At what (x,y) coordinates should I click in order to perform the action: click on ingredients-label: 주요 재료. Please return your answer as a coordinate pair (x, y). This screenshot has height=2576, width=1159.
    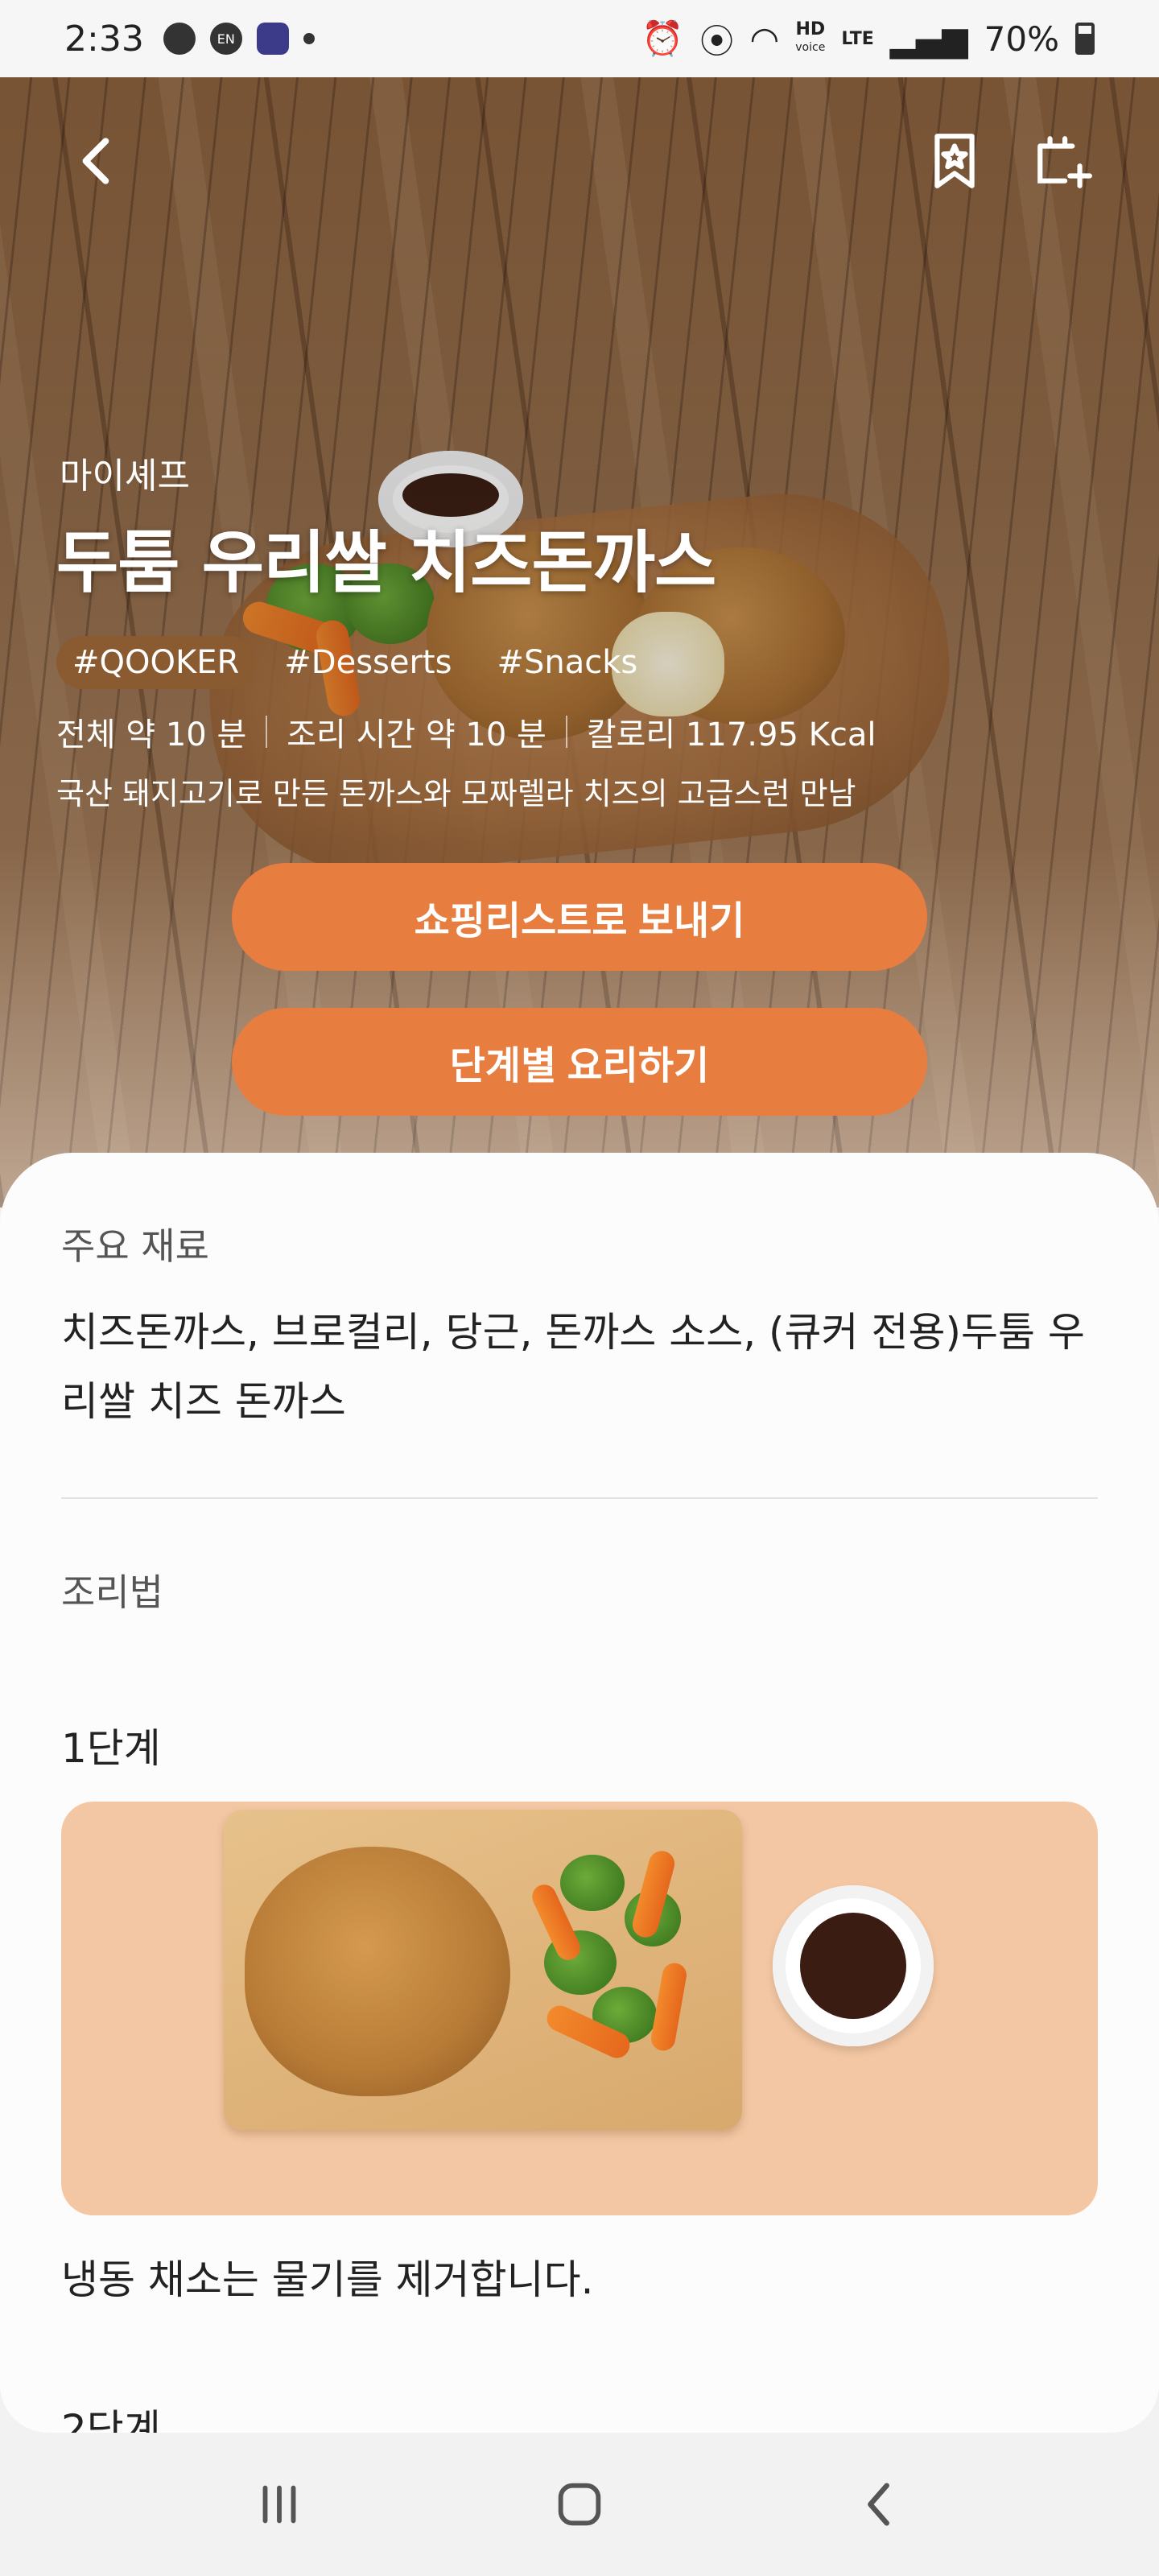
    Looking at the image, I should click on (135, 1246).